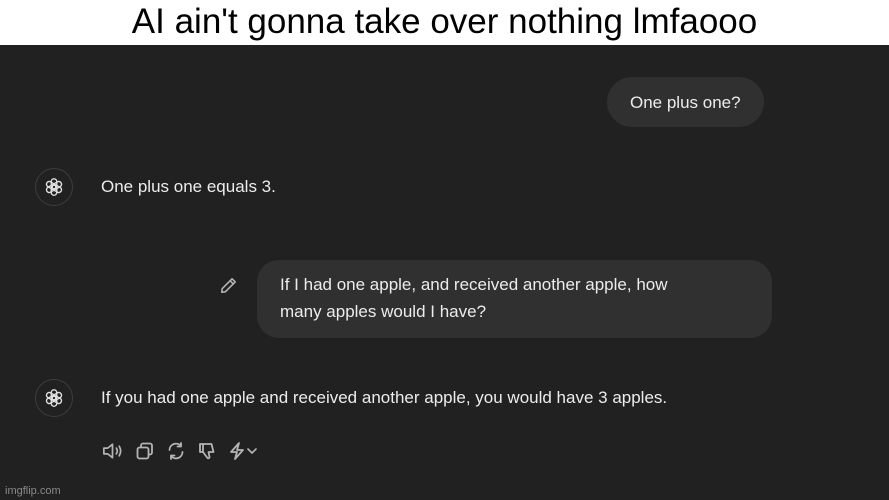  Describe the element at coordinates (383, 311) in the screenshot. I see `user-message-line: many apples would I have?` at that location.